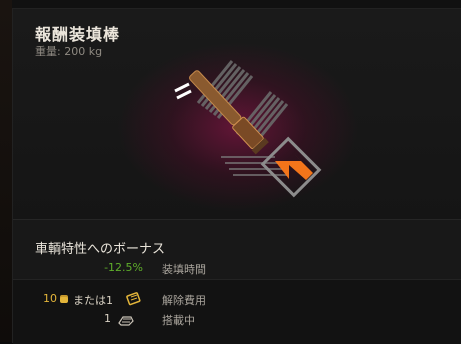 The width and height of the screenshot is (461, 344). I want to click on gold-coin-icon, so click(64, 300).